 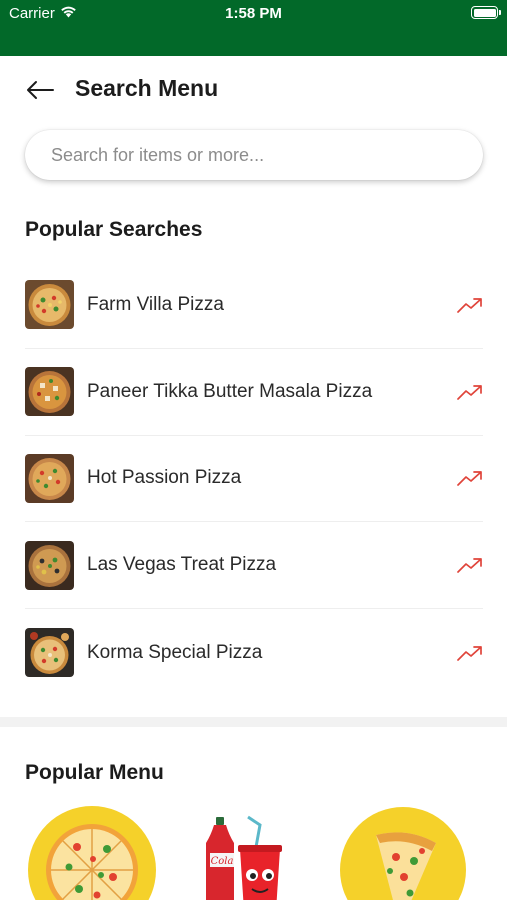 I want to click on list-item-label: Las Vegas Treat Pizza, so click(x=182, y=565).